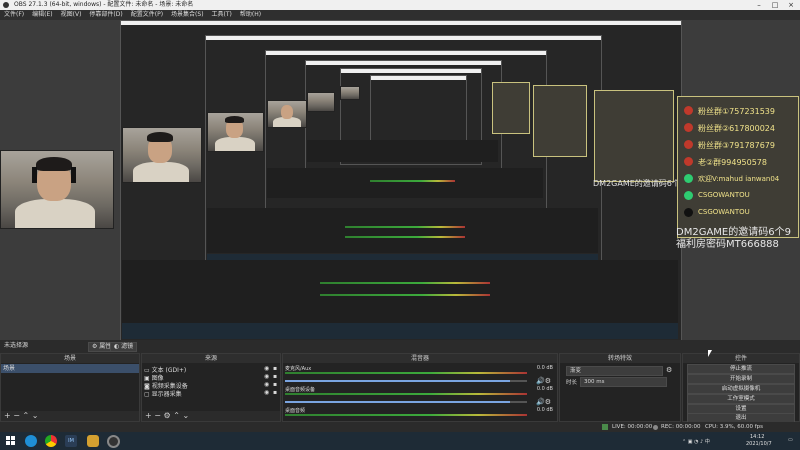  What do you see at coordinates (31, 441) in the screenshot?
I see `edge-browser-icon` at bounding box center [31, 441].